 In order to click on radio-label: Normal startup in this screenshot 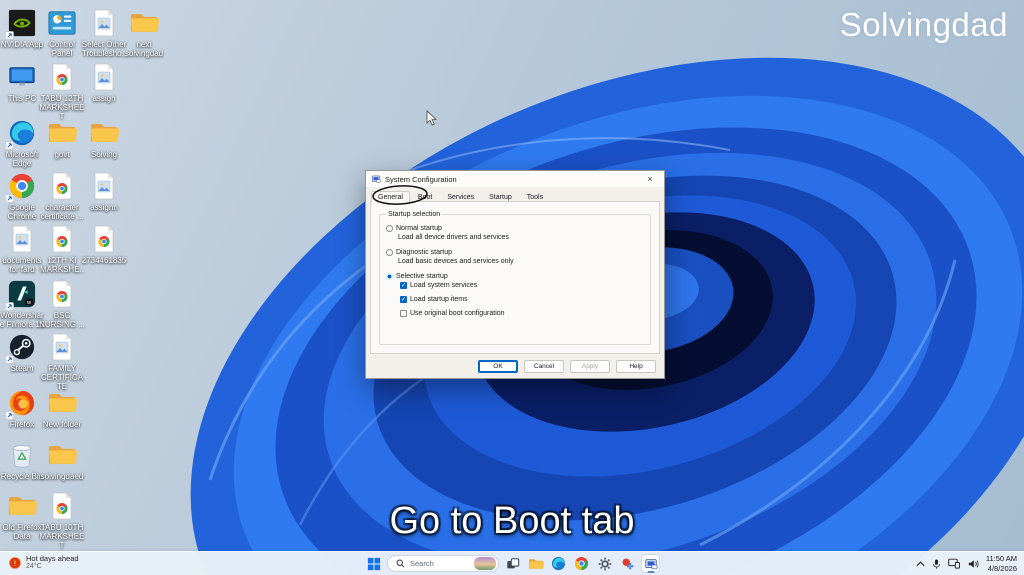, I will do `click(419, 228)`.